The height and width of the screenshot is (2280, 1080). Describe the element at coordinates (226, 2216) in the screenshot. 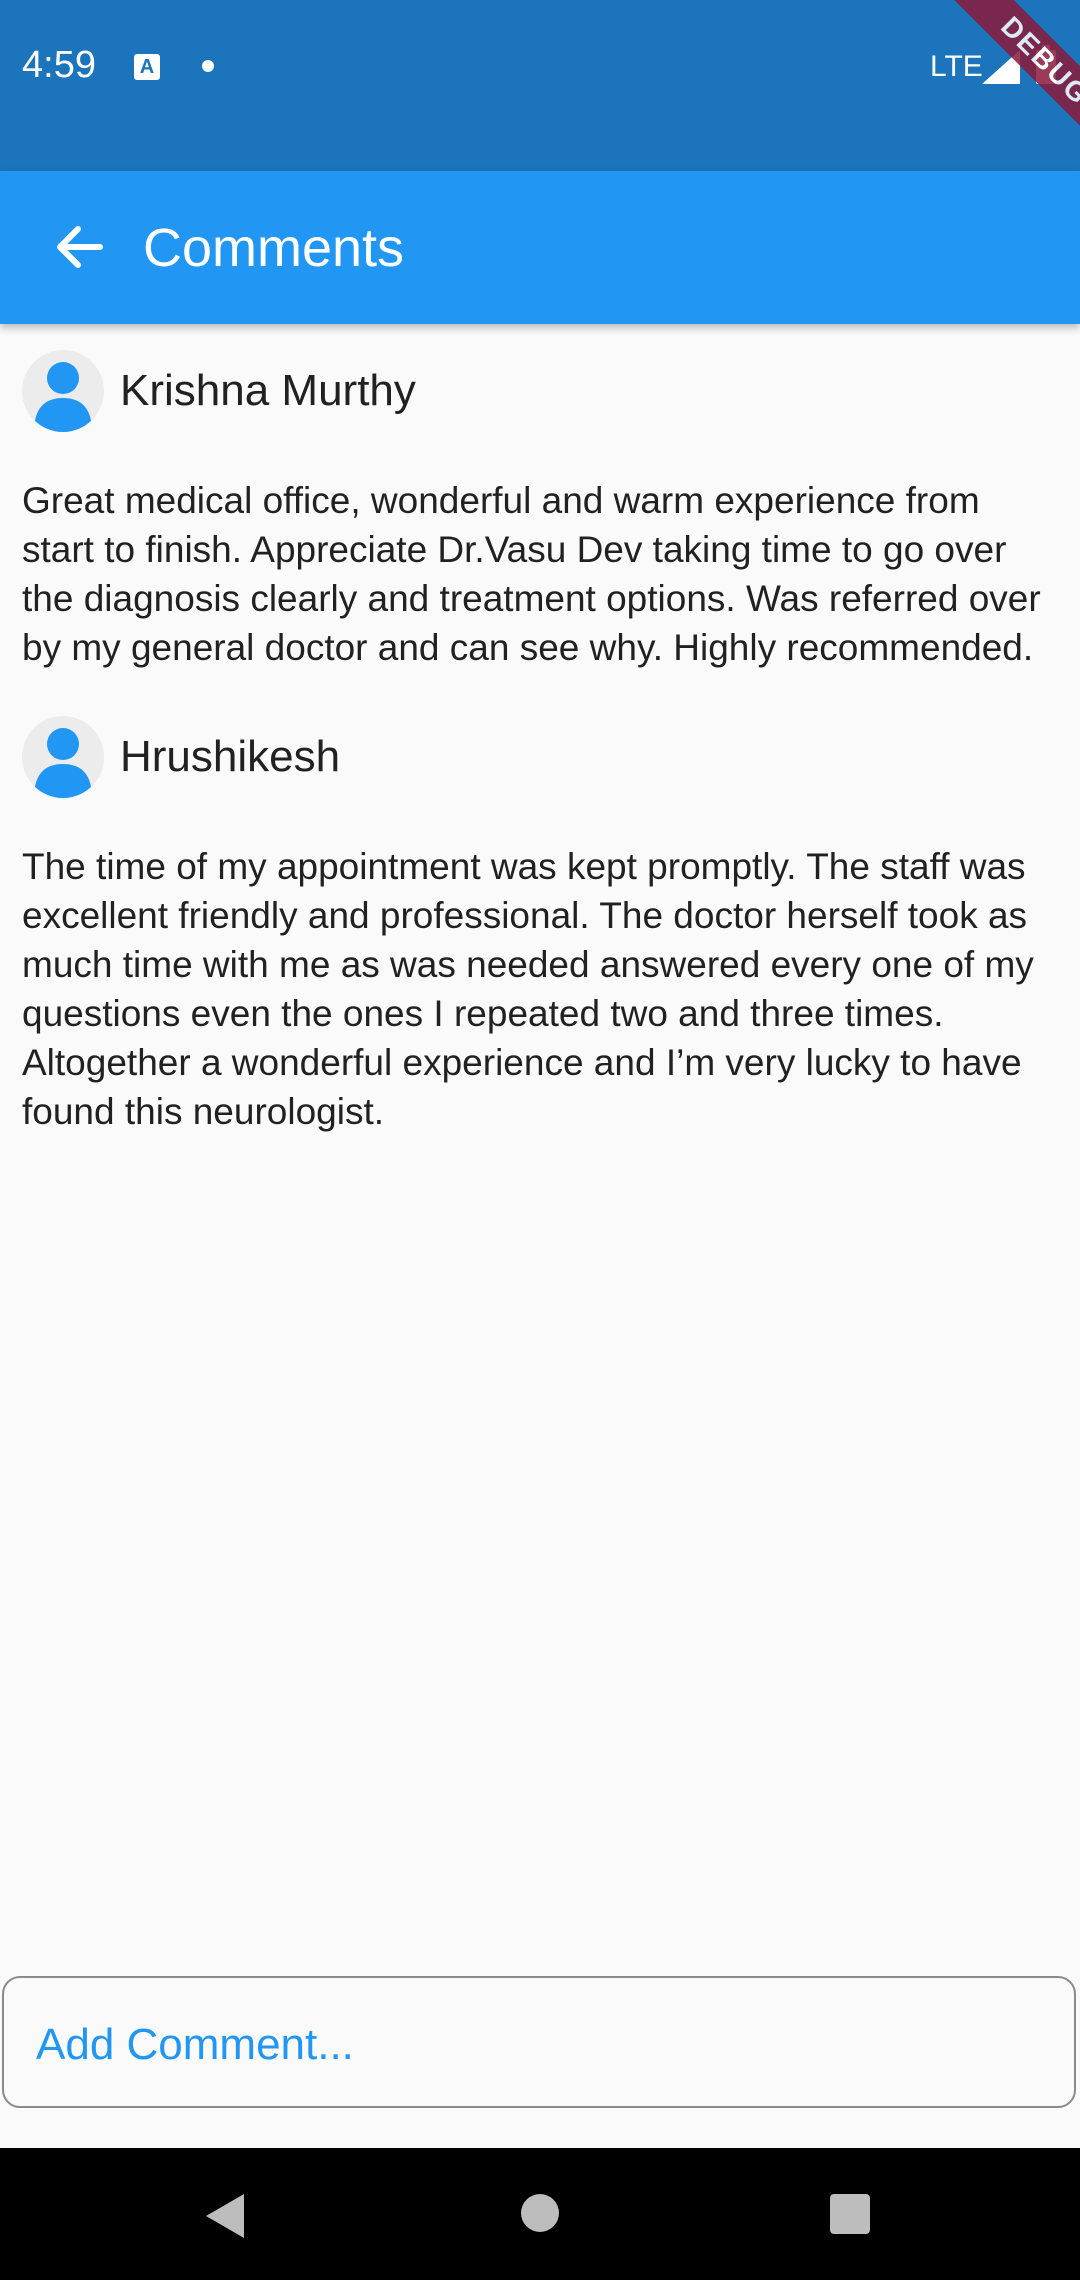

I see `nav-back-icon` at that location.